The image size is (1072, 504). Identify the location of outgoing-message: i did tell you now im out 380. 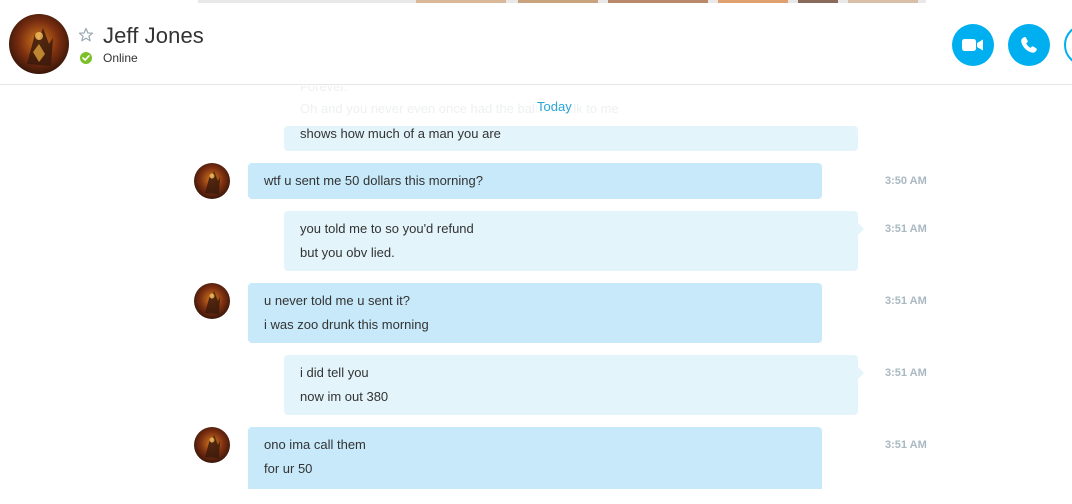
(574, 385).